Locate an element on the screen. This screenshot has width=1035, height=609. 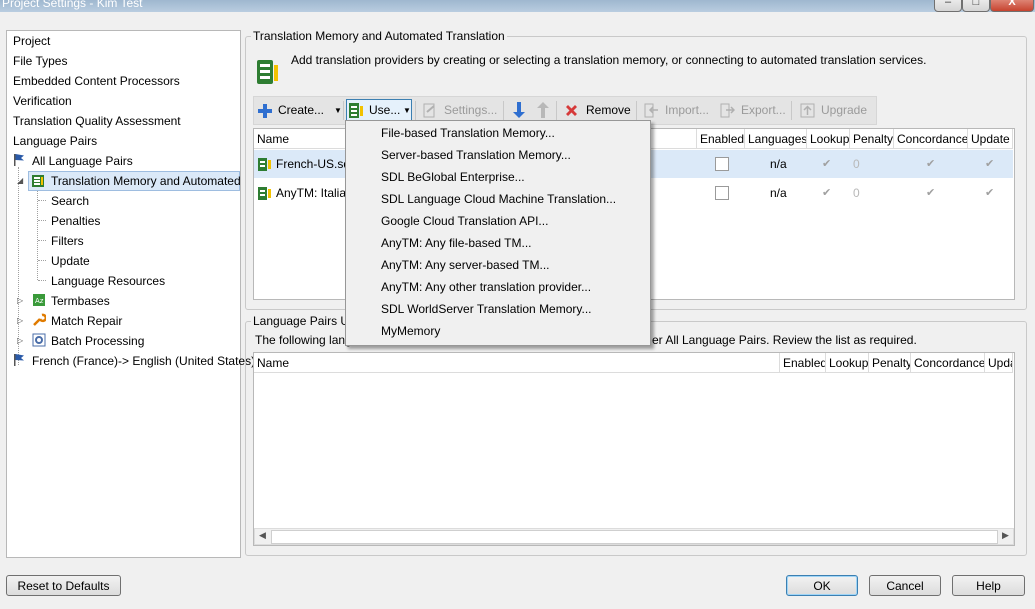
scrollbar-thumb is located at coordinates (634, 537).